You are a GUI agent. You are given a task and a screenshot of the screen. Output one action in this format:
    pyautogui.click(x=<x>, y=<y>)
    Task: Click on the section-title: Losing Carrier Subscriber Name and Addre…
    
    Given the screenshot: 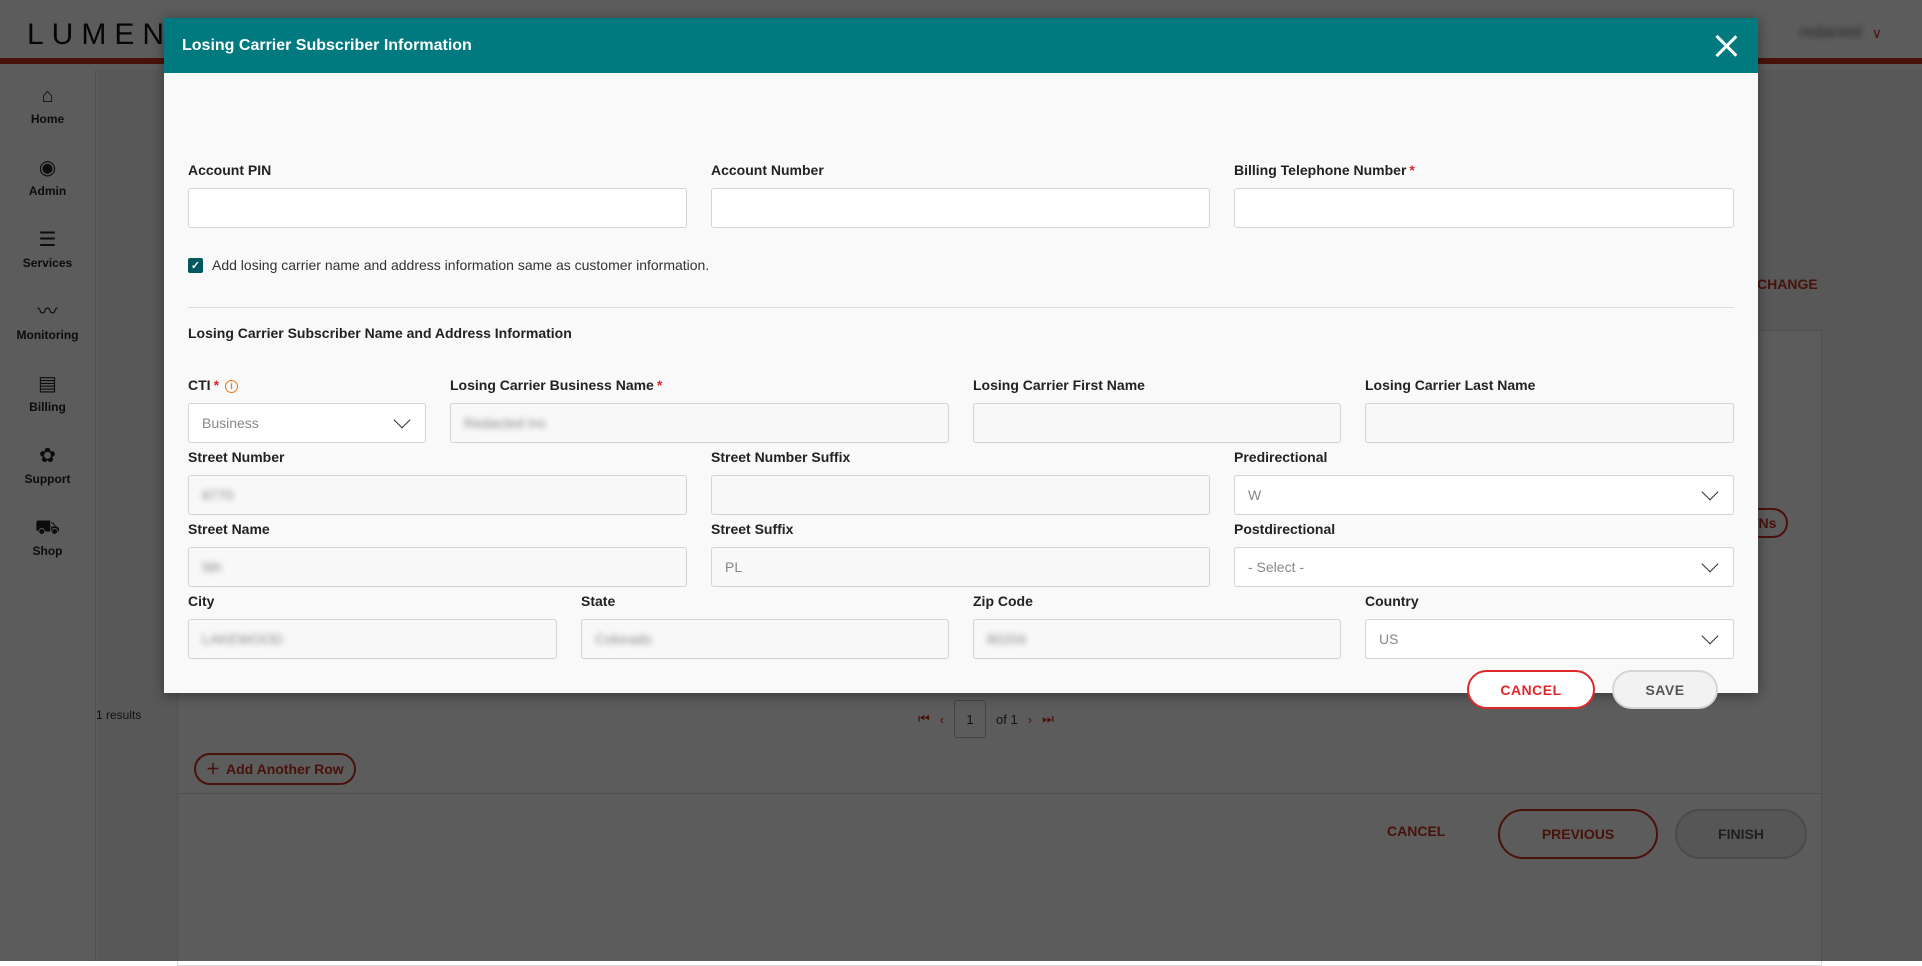 What is the action you would take?
    pyautogui.click(x=380, y=333)
    